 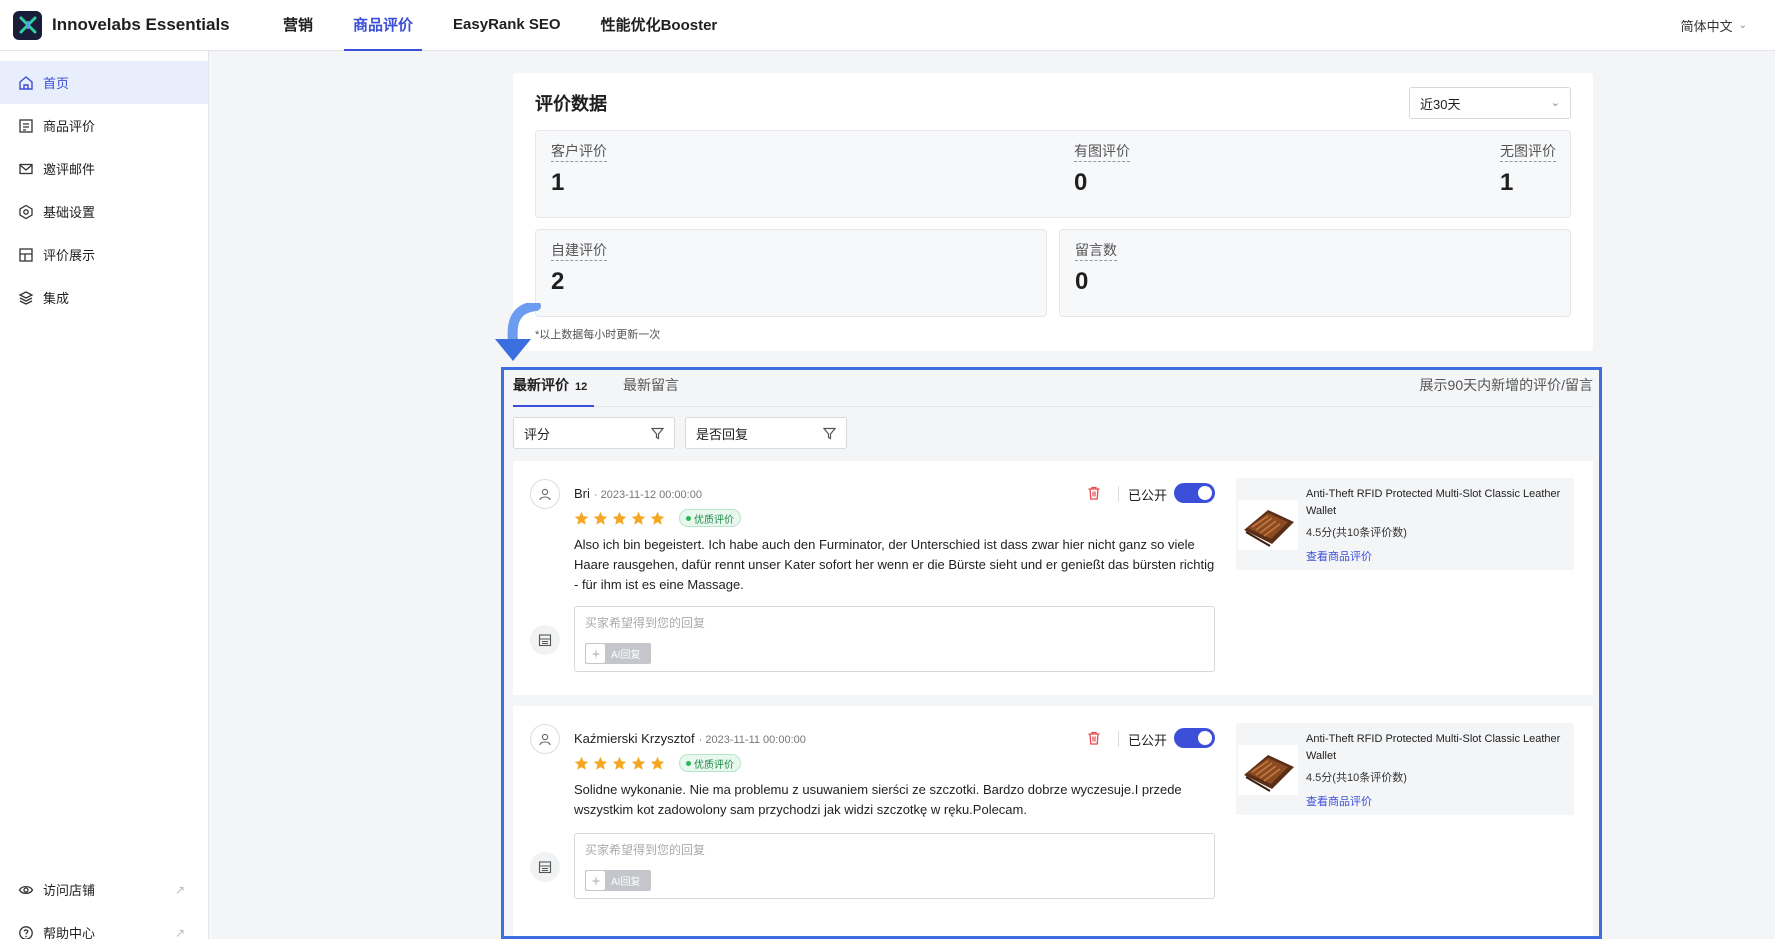 What do you see at coordinates (298, 25) in the screenshot?
I see `nav-marketing: 营销` at bounding box center [298, 25].